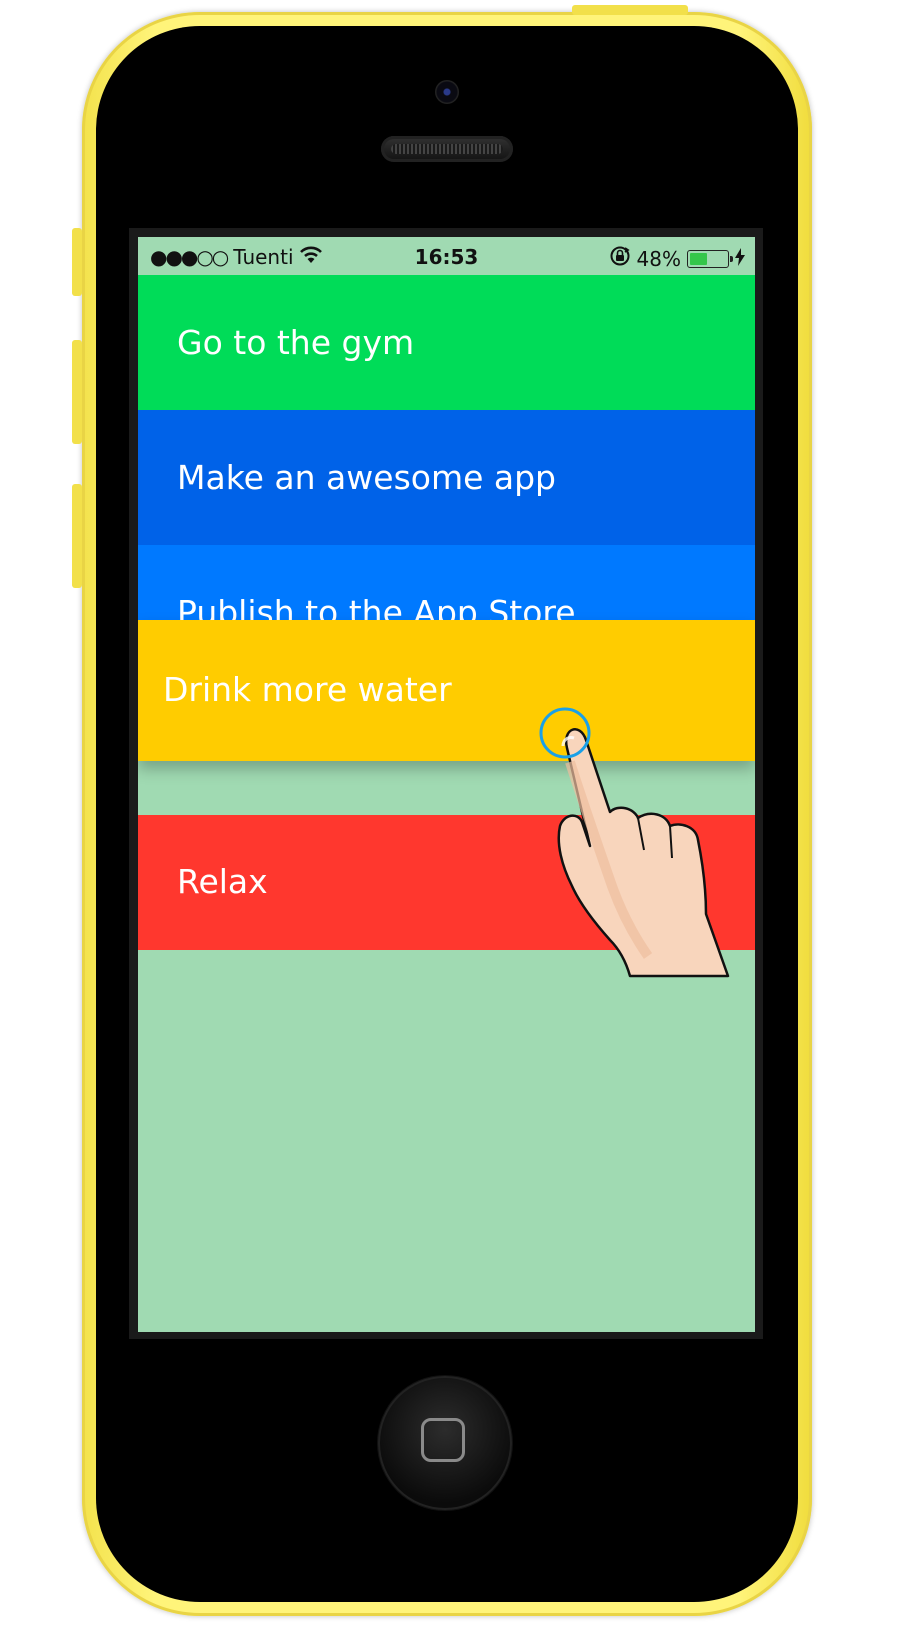  Describe the element at coordinates (222, 881) in the screenshot. I see `task-label: Relax` at that location.